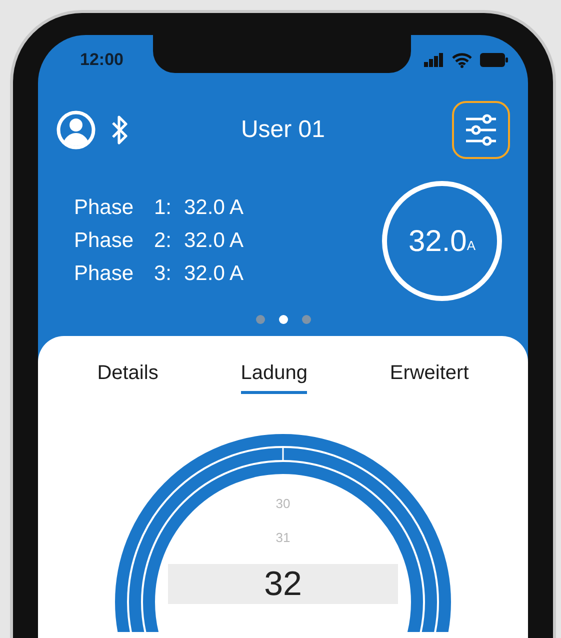  What do you see at coordinates (283, 130) in the screenshot?
I see `header-title: User 01` at bounding box center [283, 130].